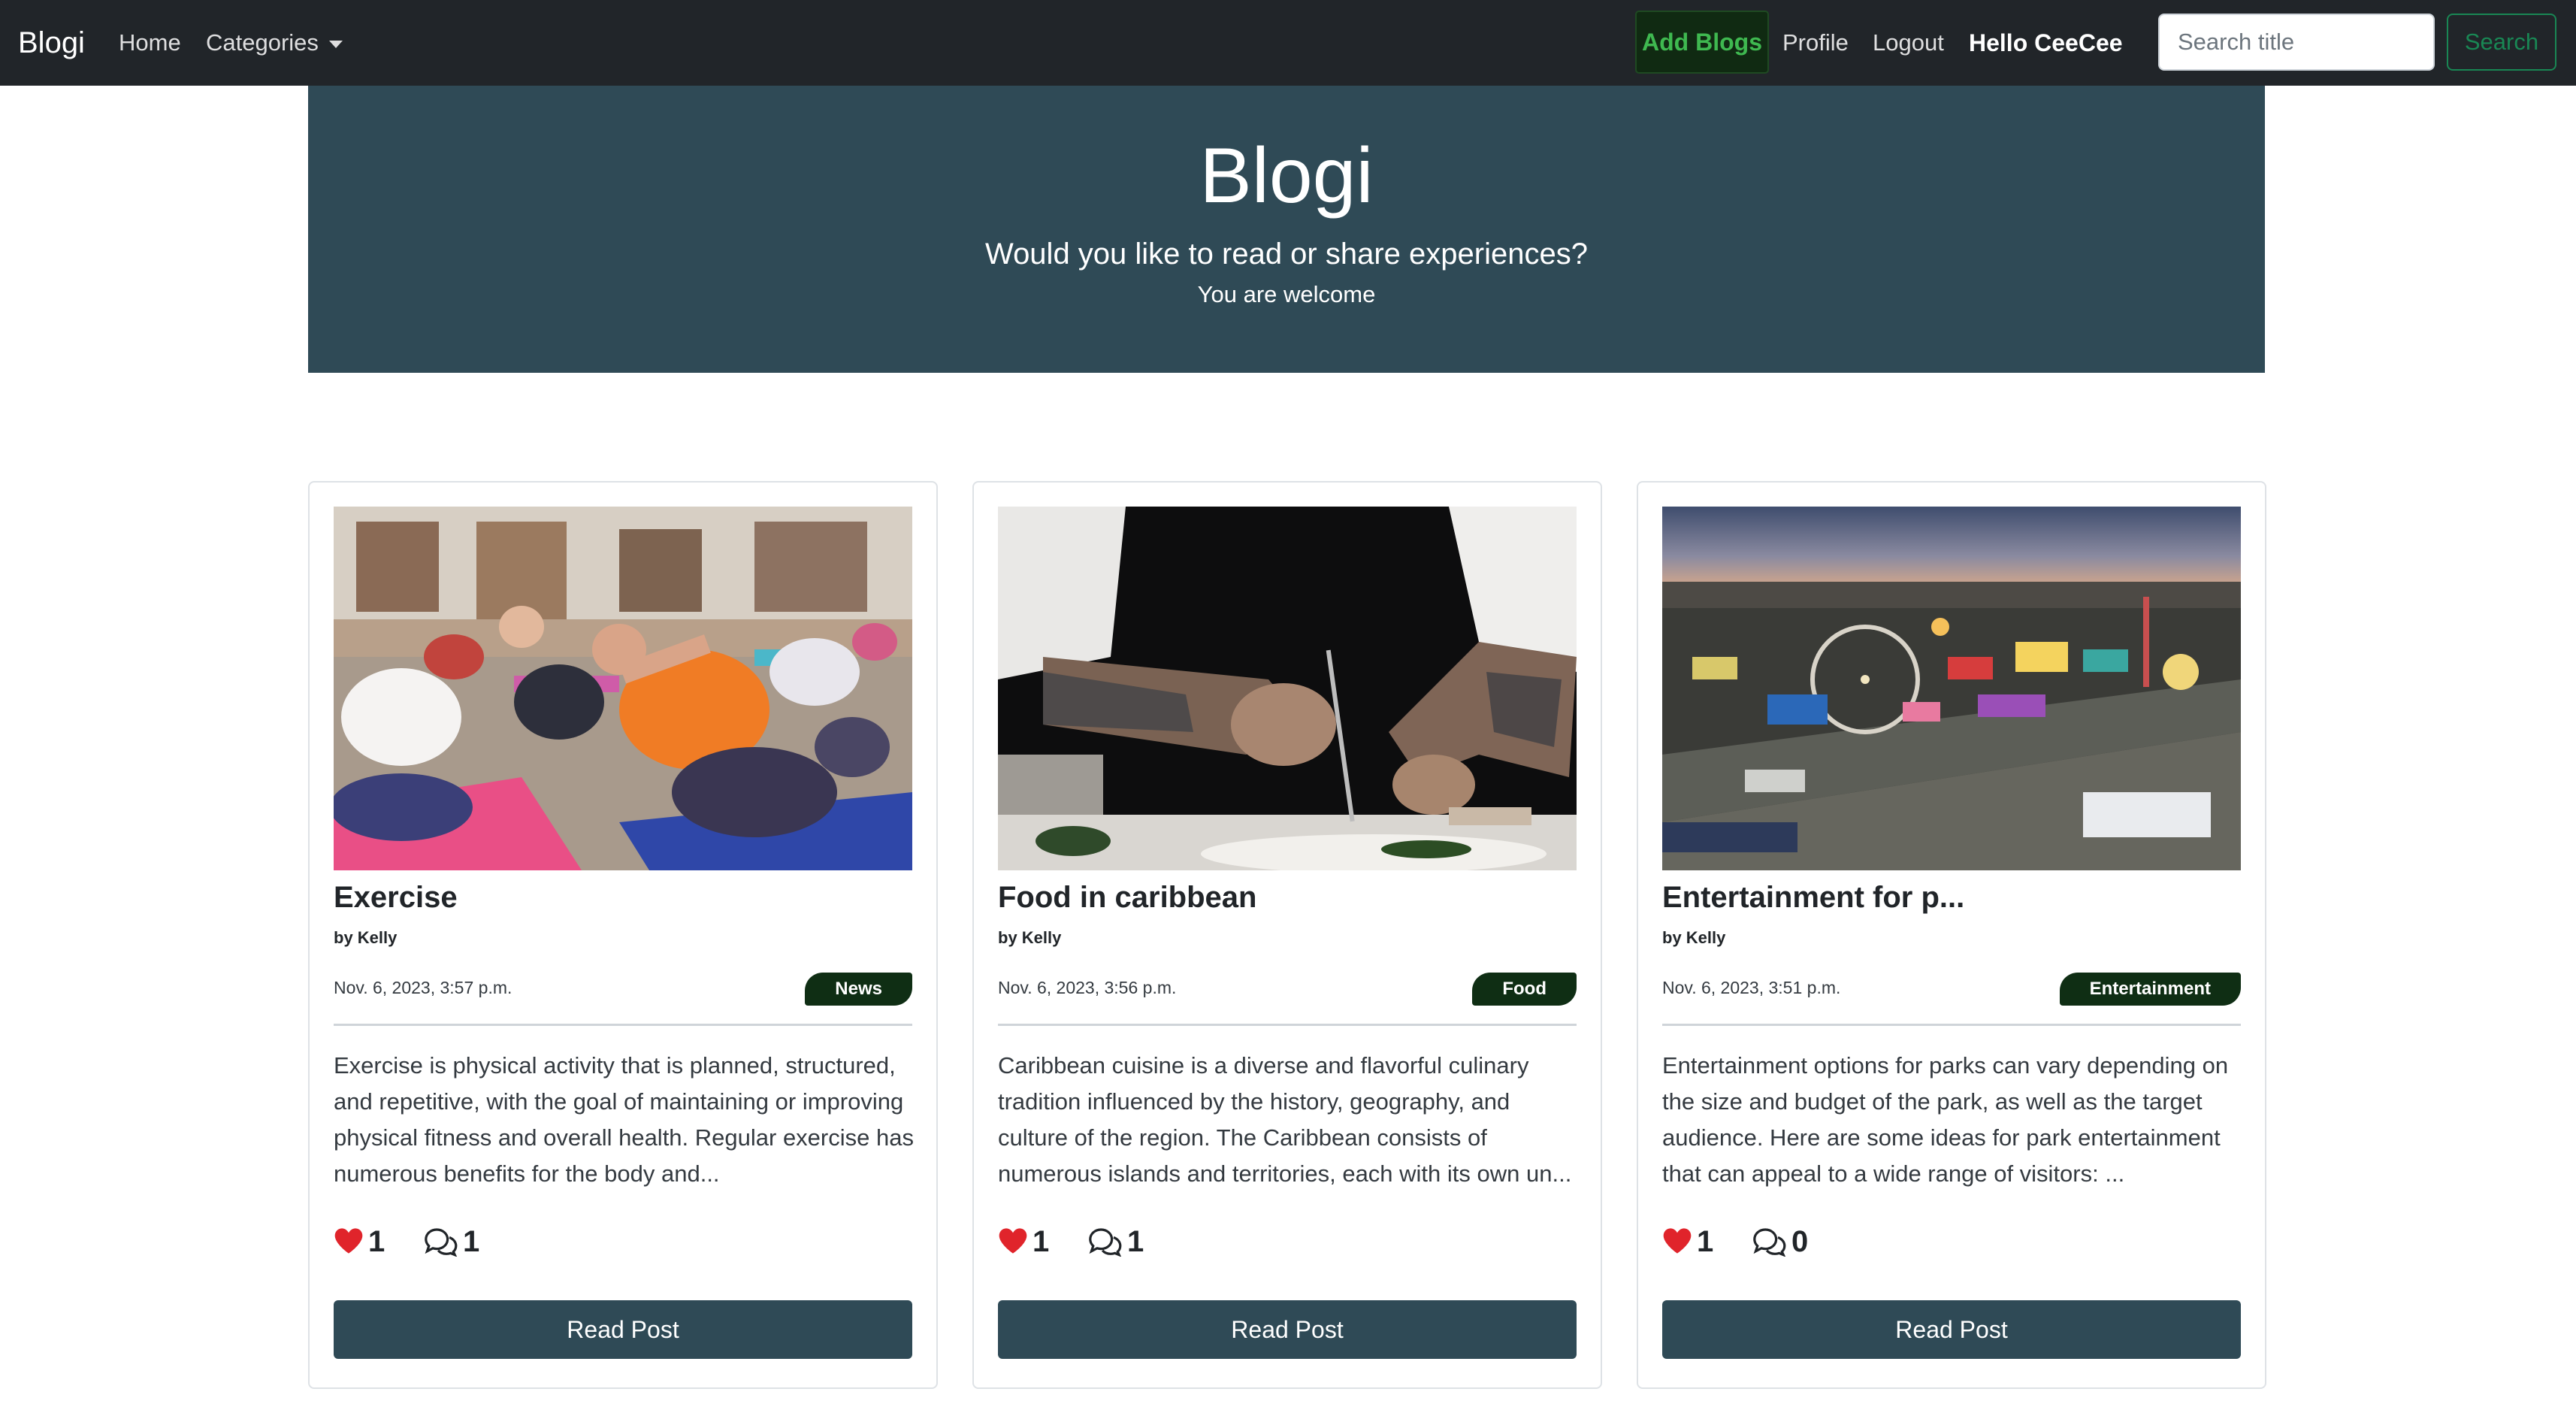 This screenshot has width=2576, height=1419. What do you see at coordinates (1286, 294) in the screenshot?
I see `hero-tagline: You are welcome` at bounding box center [1286, 294].